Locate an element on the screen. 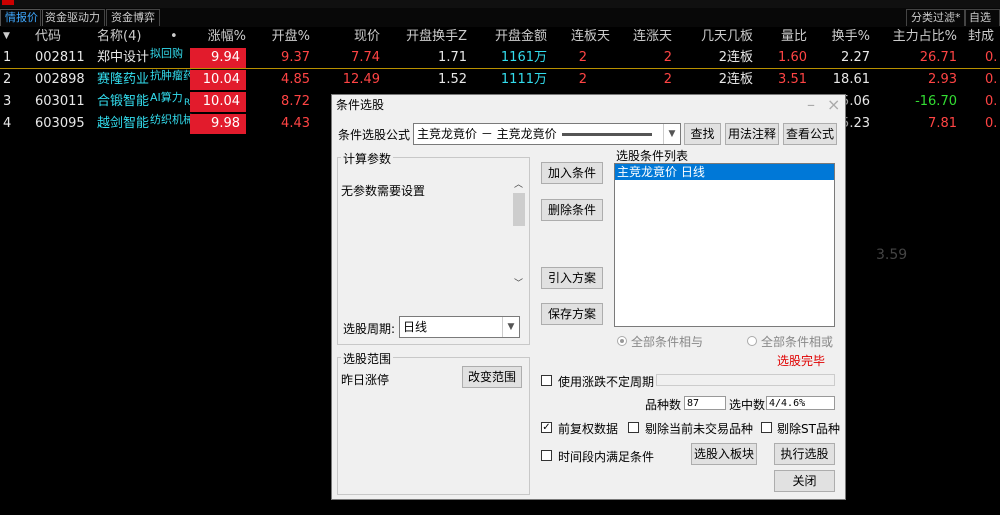 The image size is (1000, 515). close-button: 关闭 is located at coordinates (804, 481).